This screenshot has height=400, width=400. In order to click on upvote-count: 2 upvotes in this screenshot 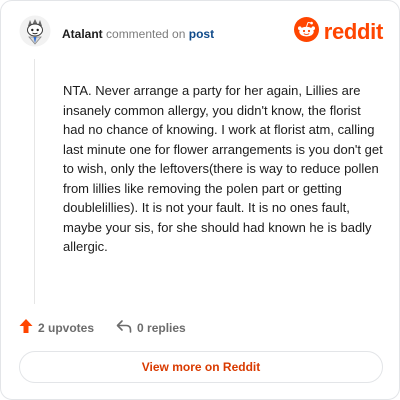, I will do `click(66, 328)`.